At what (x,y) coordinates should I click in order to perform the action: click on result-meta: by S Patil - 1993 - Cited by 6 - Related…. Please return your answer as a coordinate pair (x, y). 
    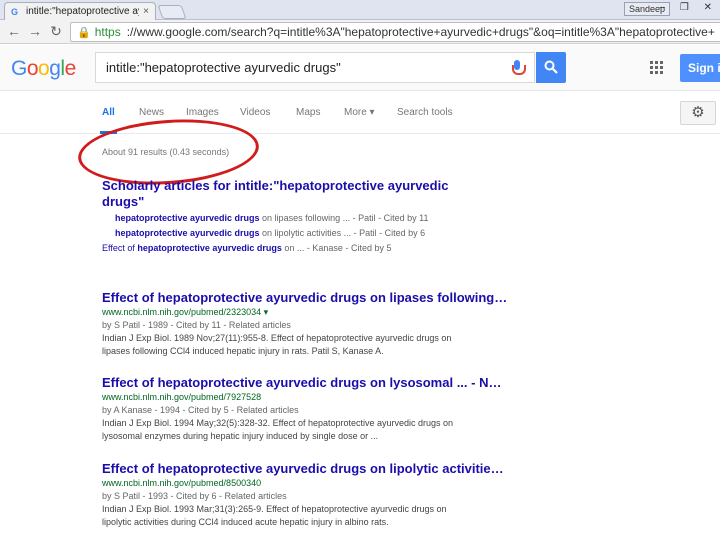
    Looking at the image, I should click on (194, 496).